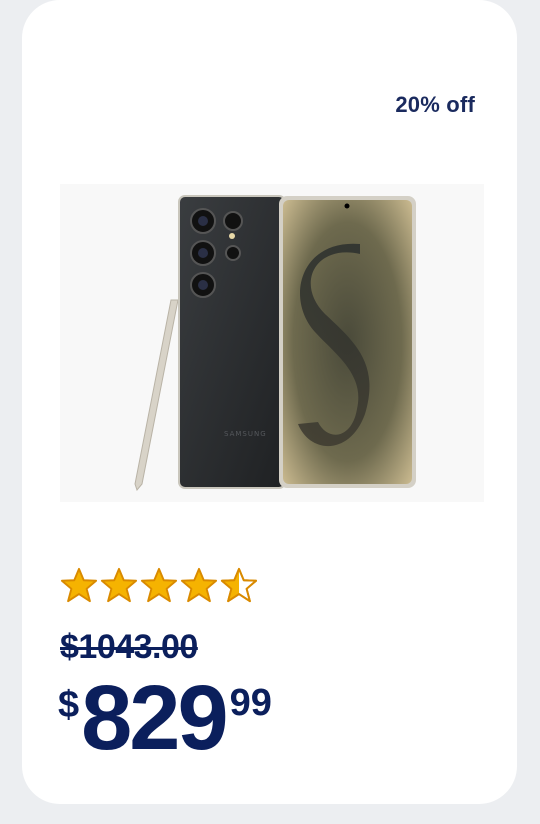 The height and width of the screenshot is (824, 540). What do you see at coordinates (156, 395) in the screenshot?
I see `stylus` at bounding box center [156, 395].